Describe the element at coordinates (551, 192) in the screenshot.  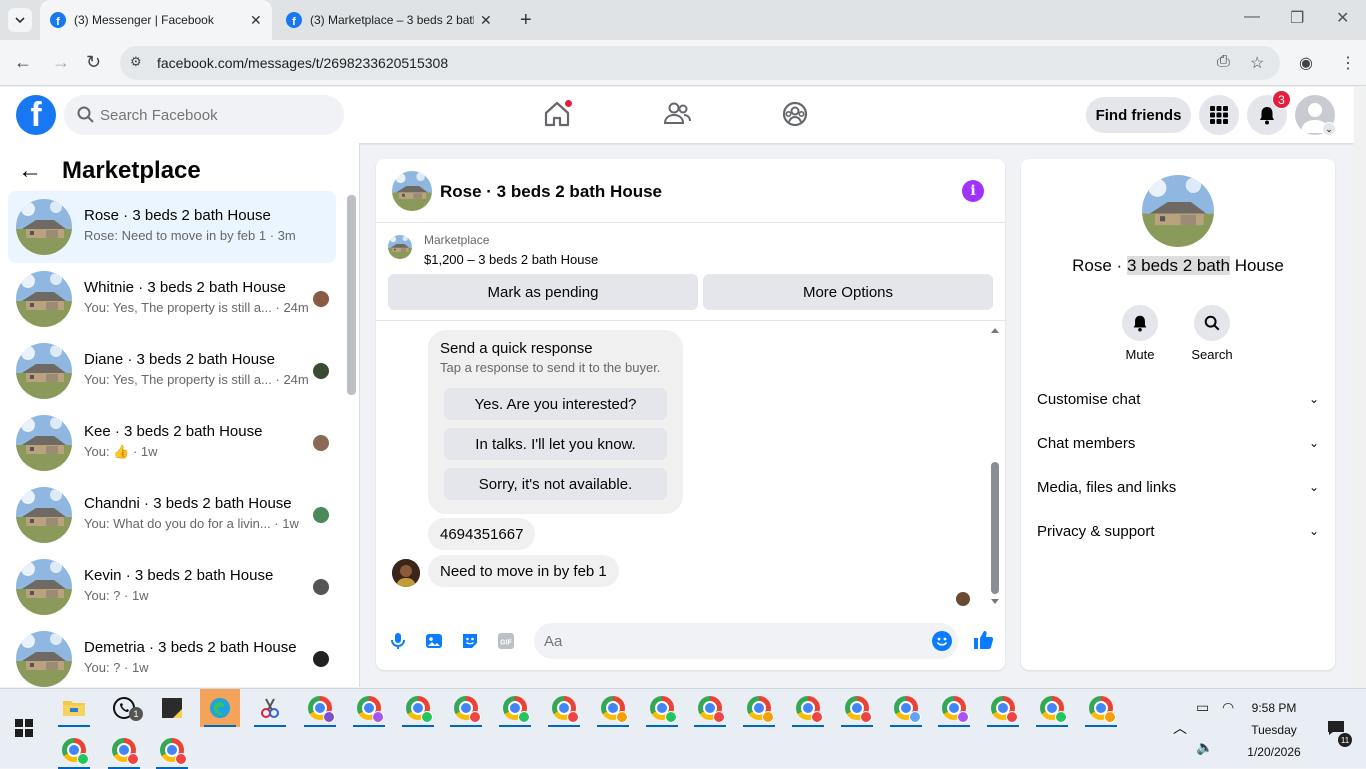
I see `chat-title: Rose · 3 beds 2 bath House` at that location.